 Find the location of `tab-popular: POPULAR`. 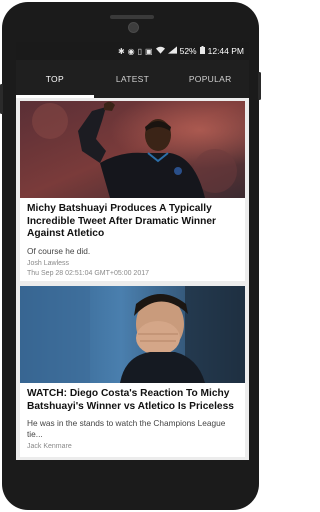

tab-popular: POPULAR is located at coordinates (210, 79).